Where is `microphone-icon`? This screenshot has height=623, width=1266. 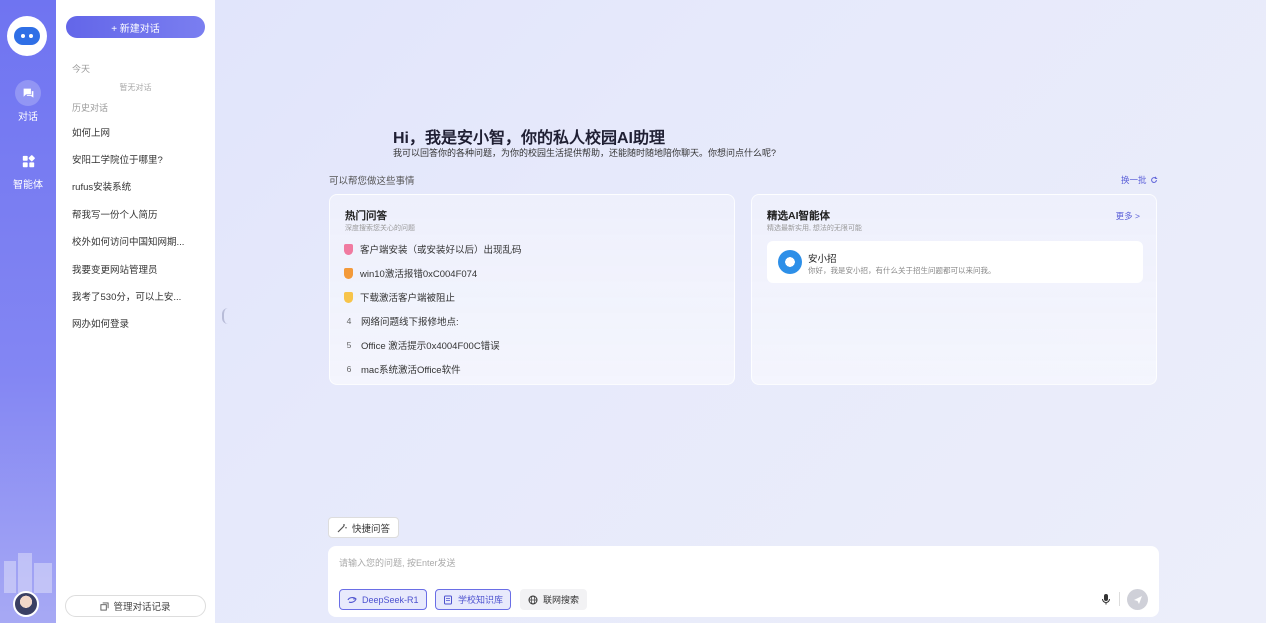 microphone-icon is located at coordinates (1106, 599).